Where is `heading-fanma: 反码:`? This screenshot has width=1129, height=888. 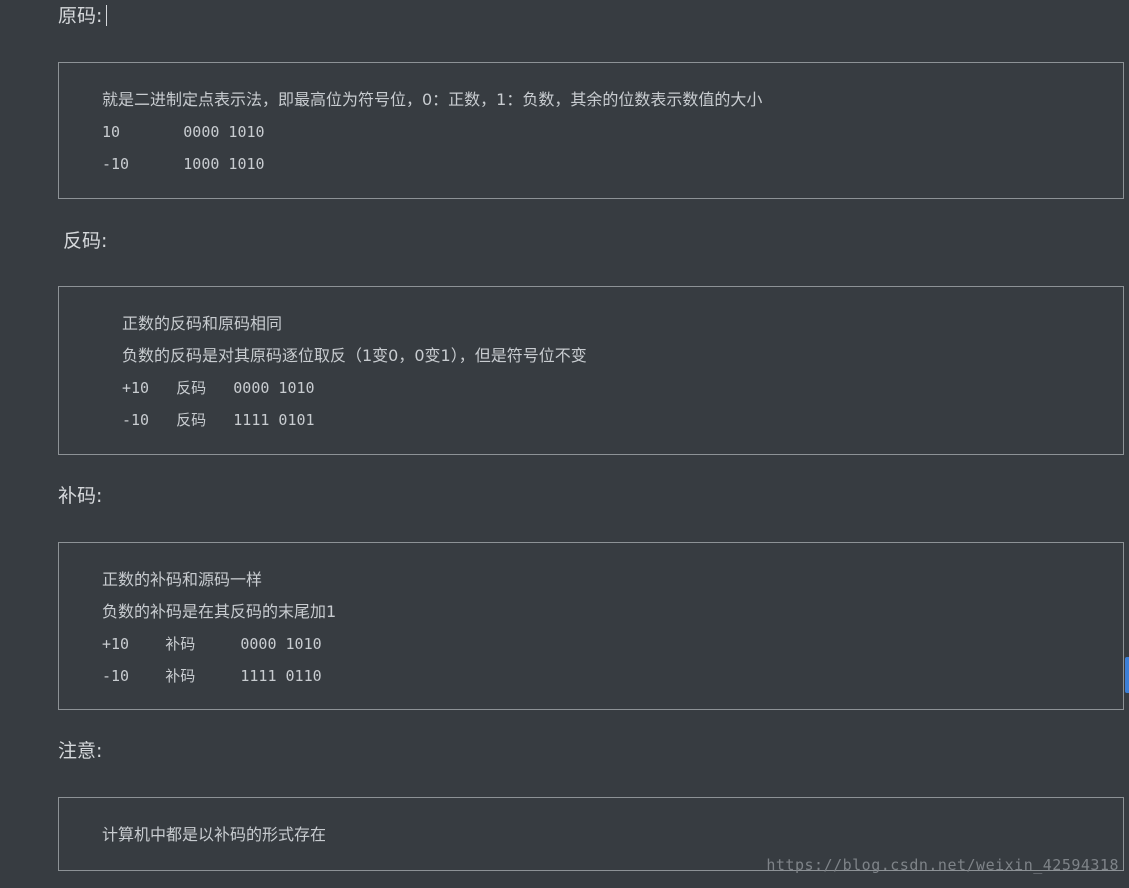
heading-fanma: 反码: is located at coordinates (85, 241).